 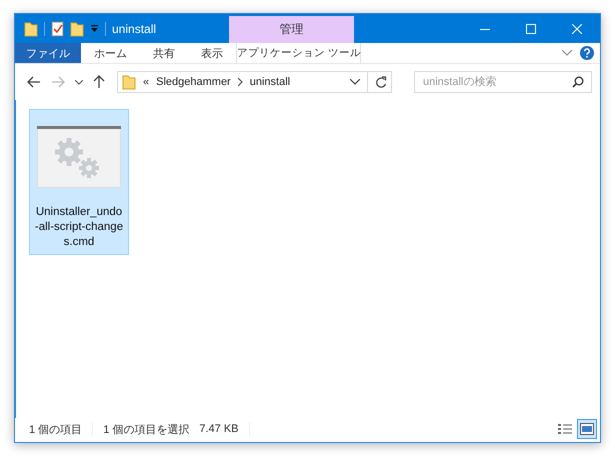 What do you see at coordinates (240, 82) in the screenshot?
I see `chevron-right-icon` at bounding box center [240, 82].